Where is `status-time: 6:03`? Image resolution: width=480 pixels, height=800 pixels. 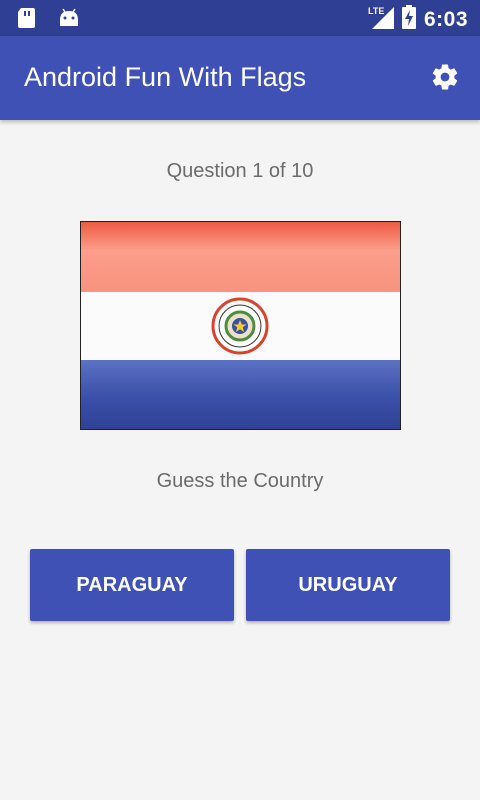
status-time: 6:03 is located at coordinates (445, 19).